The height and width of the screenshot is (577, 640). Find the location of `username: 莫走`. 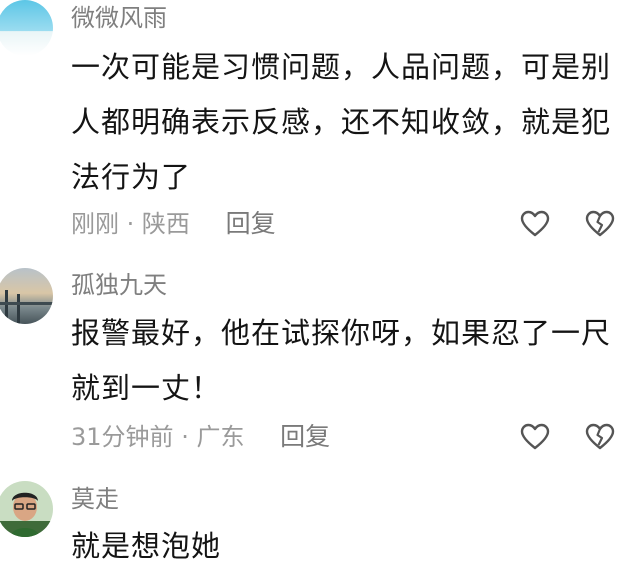

username: 莫走 is located at coordinates (95, 499).